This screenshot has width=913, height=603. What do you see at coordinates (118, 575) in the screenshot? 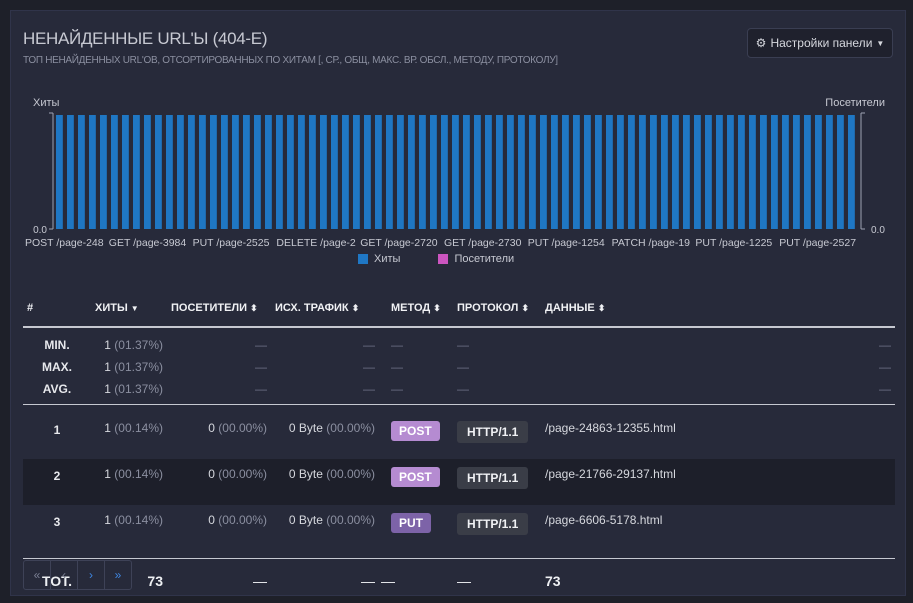
I see `last-page-button: »` at bounding box center [118, 575].